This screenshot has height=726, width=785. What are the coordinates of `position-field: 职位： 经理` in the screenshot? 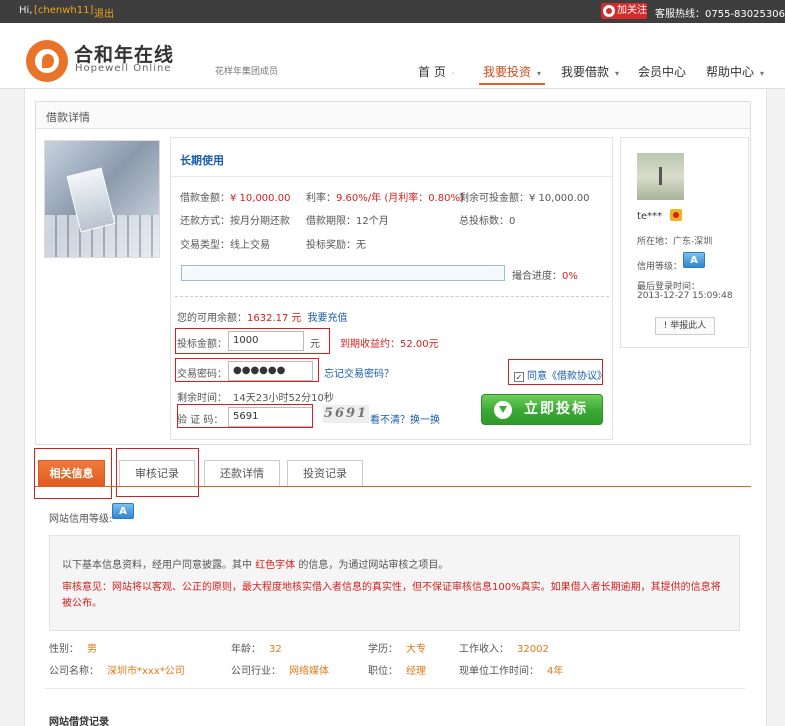 It's located at (397, 671).